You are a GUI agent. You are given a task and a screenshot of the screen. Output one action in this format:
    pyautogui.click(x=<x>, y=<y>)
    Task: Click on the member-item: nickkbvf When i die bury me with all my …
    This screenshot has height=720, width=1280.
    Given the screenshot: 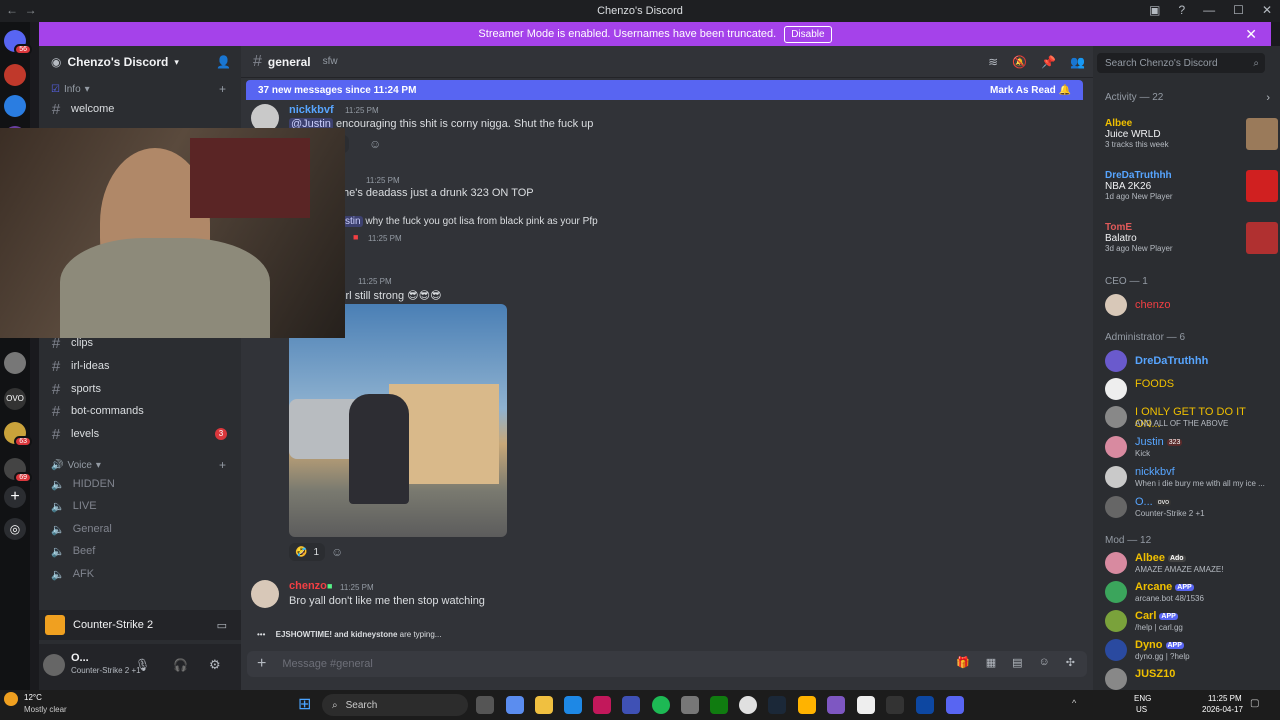 What is the action you would take?
    pyautogui.click(x=1186, y=478)
    